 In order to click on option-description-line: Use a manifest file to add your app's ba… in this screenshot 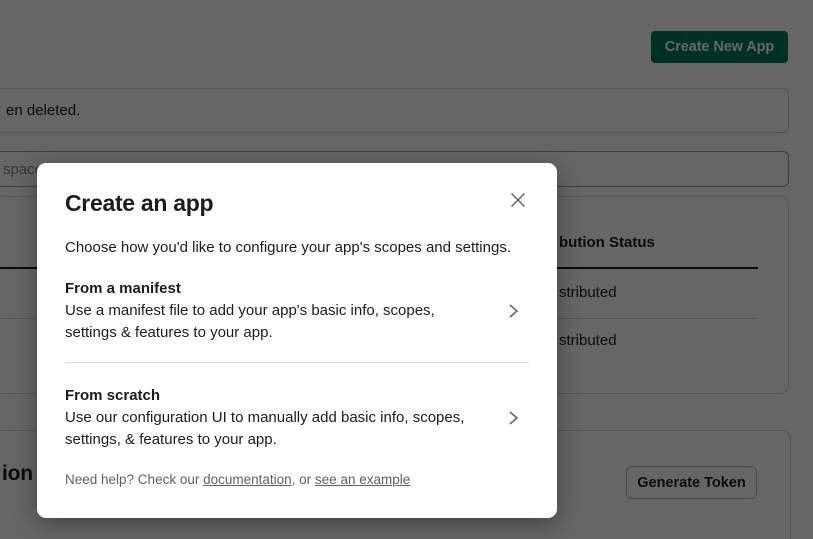, I will do `click(250, 310)`.